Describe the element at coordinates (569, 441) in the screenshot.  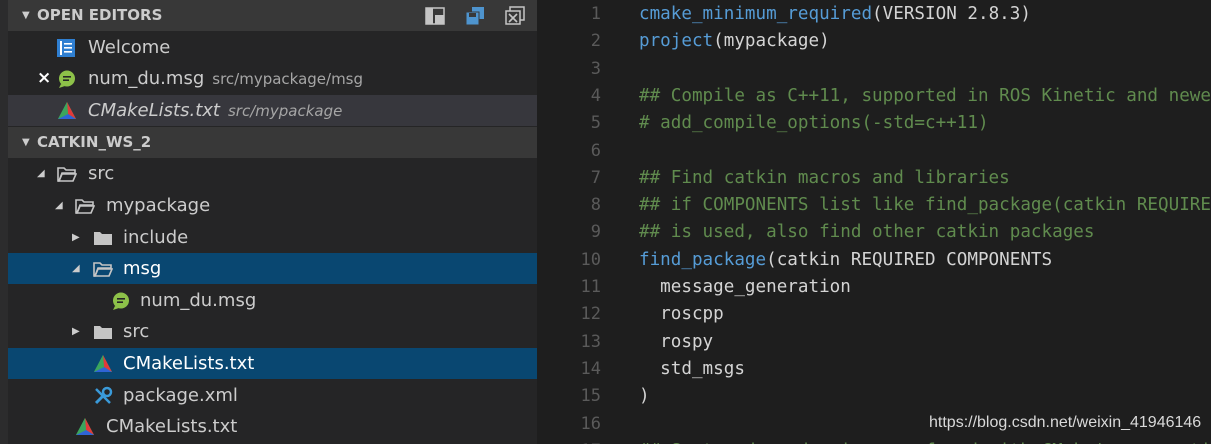
I see `line-number: 17` at that location.